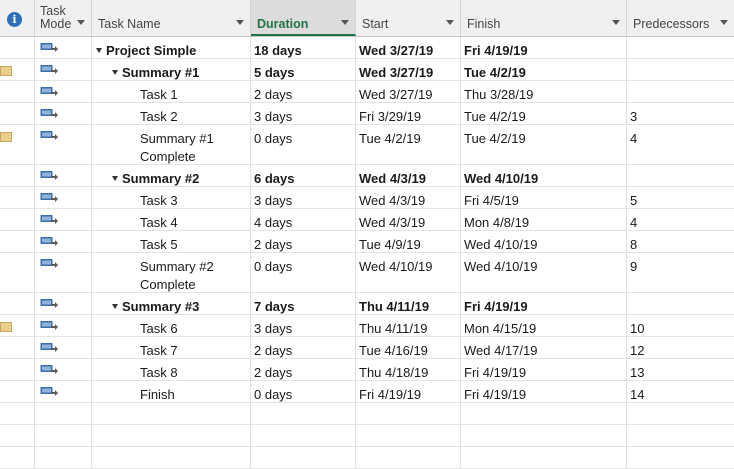 The width and height of the screenshot is (734, 469). I want to click on table-row: Task 8 2 days Thu 4/18/19 Fri 4/19/19 13, so click(367, 370).